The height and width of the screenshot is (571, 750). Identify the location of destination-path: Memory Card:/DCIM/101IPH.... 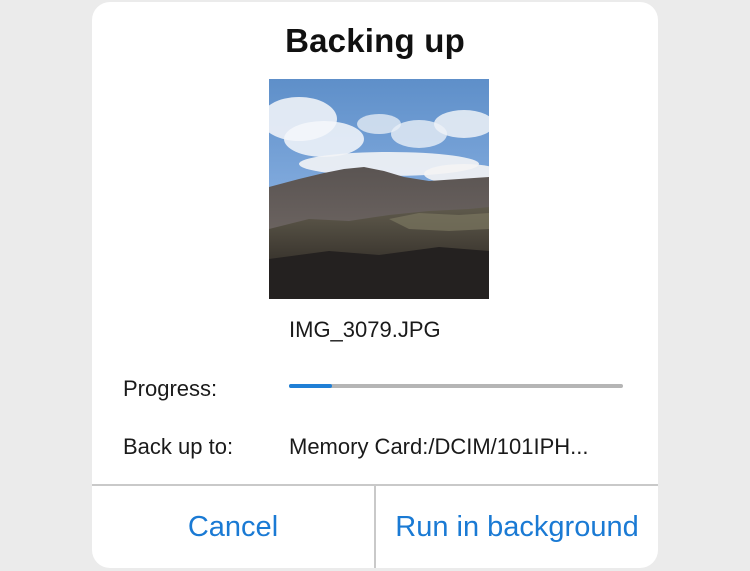
(439, 446).